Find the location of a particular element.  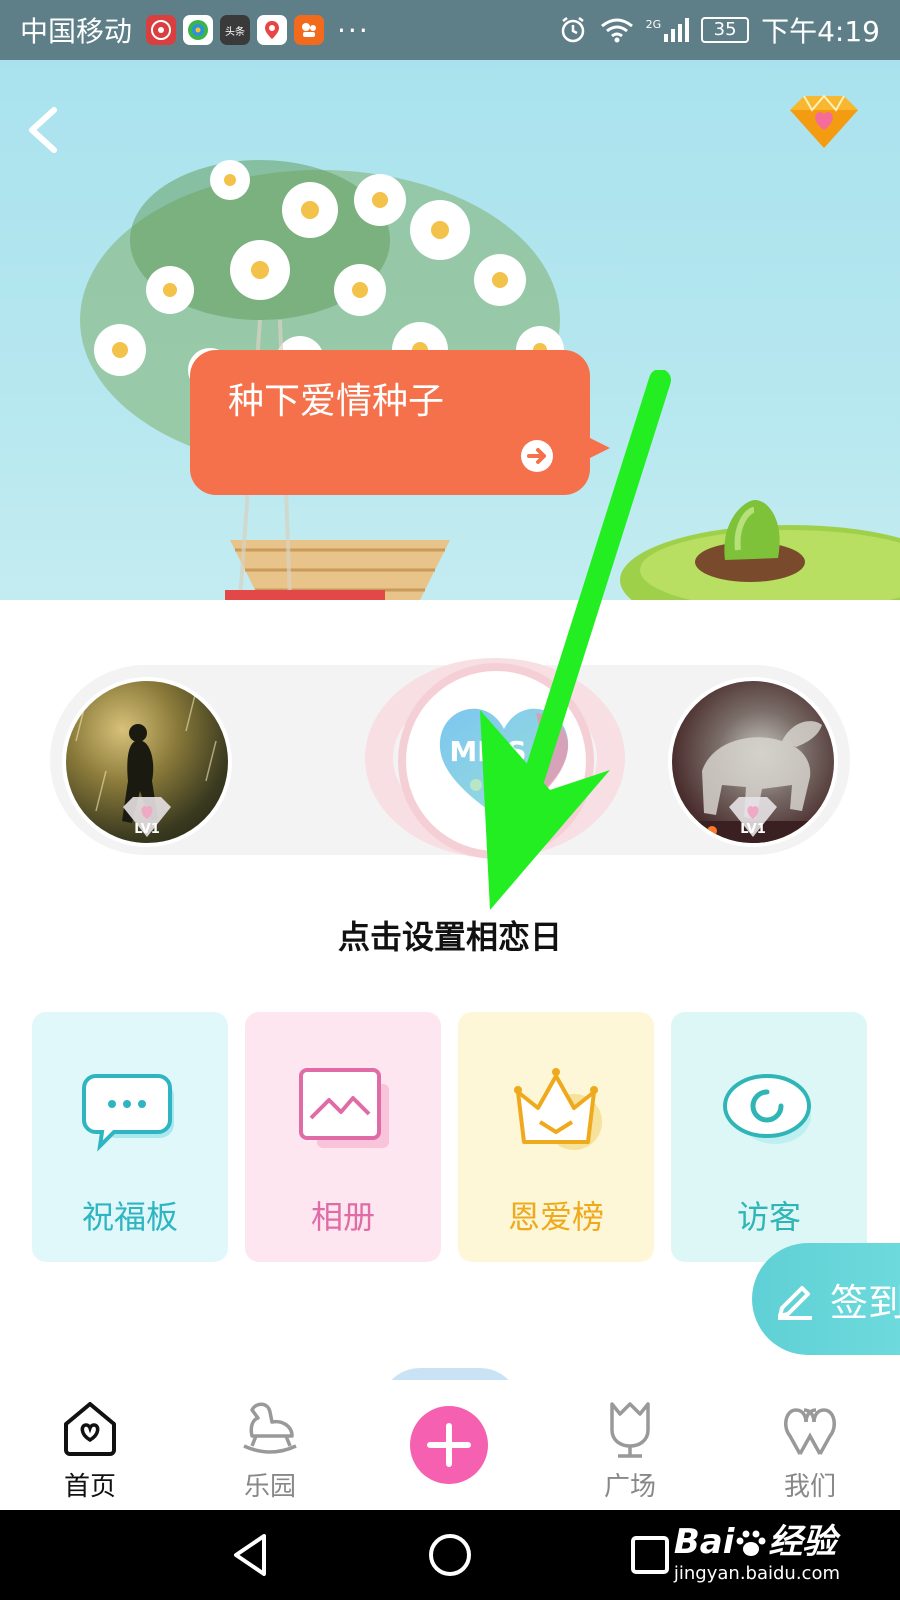

miss-center: MISS is located at coordinates (495, 760).